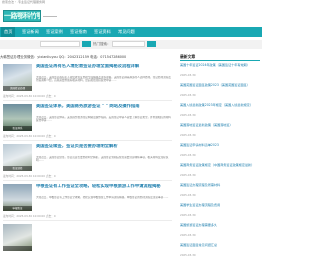  I want to click on top-bar-text: 搜索合法・·专业签证代理服务网, so click(23, 2).